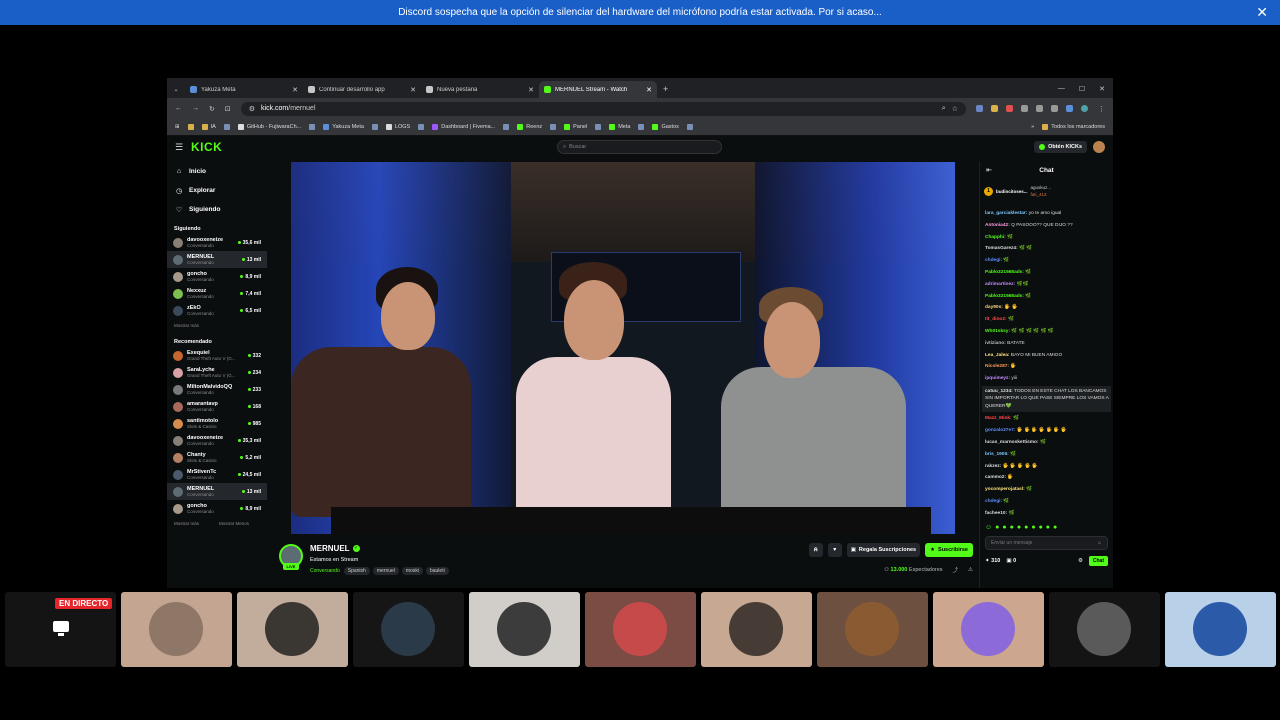 Image resolution: width=1280 pixels, height=720 pixels. I want to click on chat-username: lucas_marnoskettismo:, so click(1012, 442).